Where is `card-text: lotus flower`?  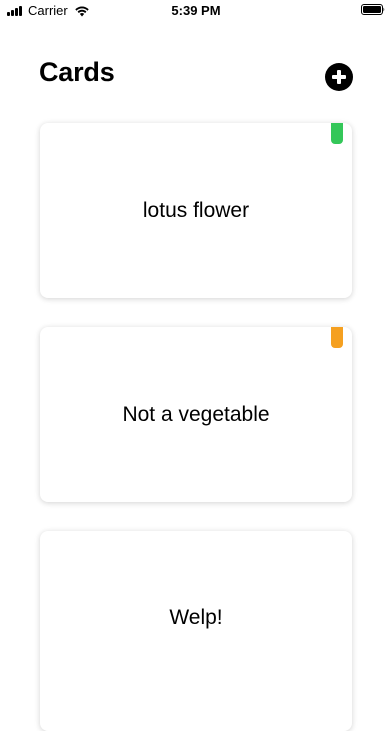
card-text: lotus flower is located at coordinates (196, 210).